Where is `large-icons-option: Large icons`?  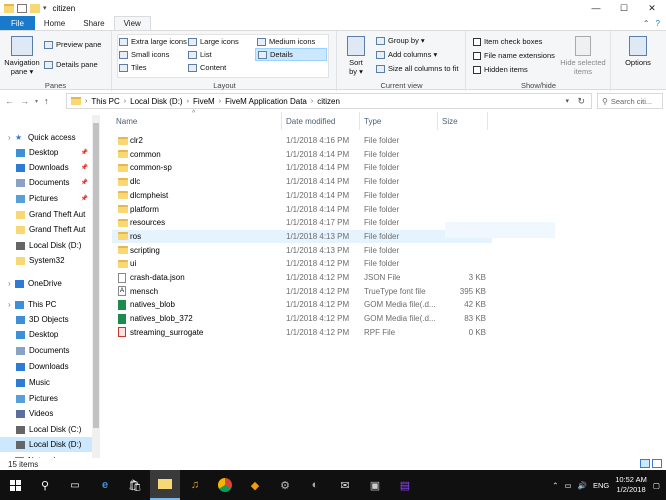
large-icons-option: Large icons is located at coordinates (213, 41).